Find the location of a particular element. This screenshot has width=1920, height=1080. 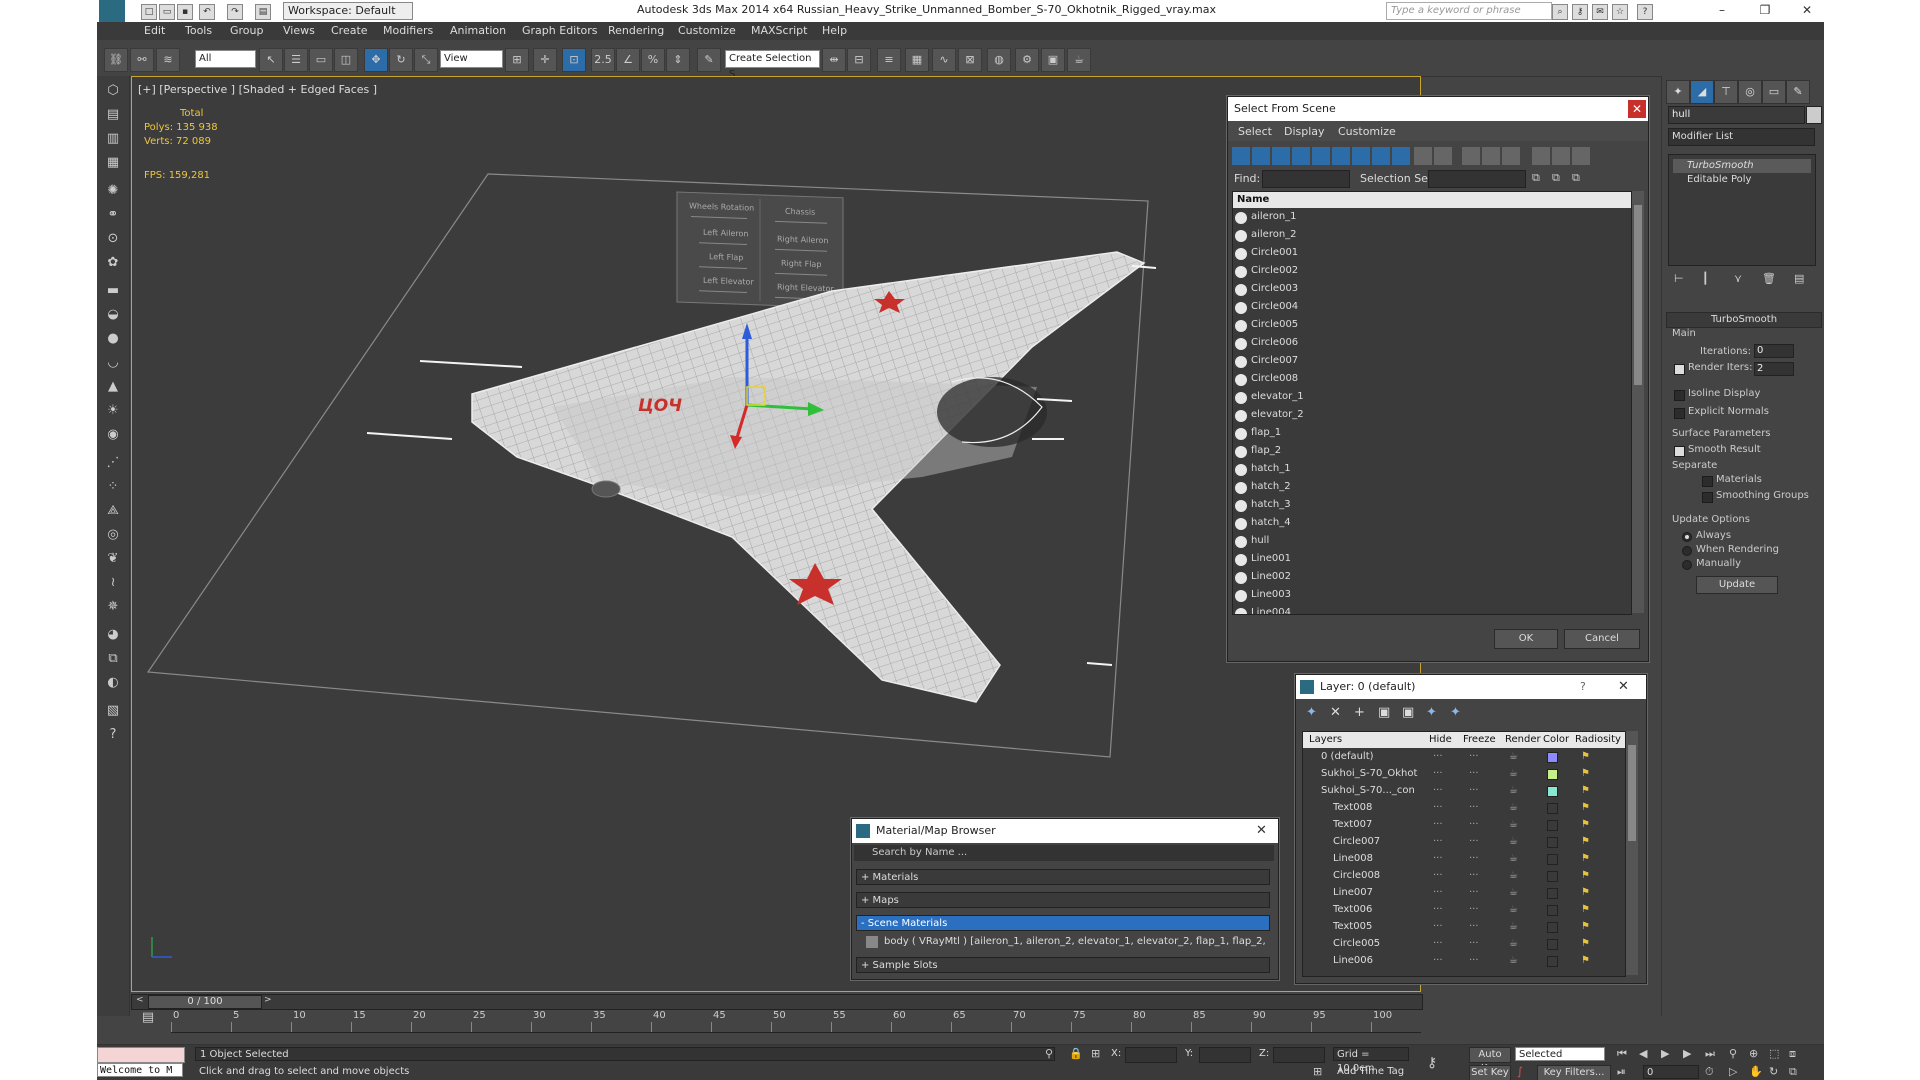

add-to-layer-icon: + is located at coordinates (1359, 712).